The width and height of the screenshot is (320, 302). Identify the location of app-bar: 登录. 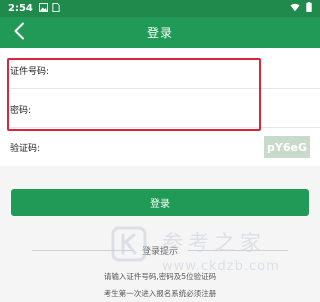
(160, 32).